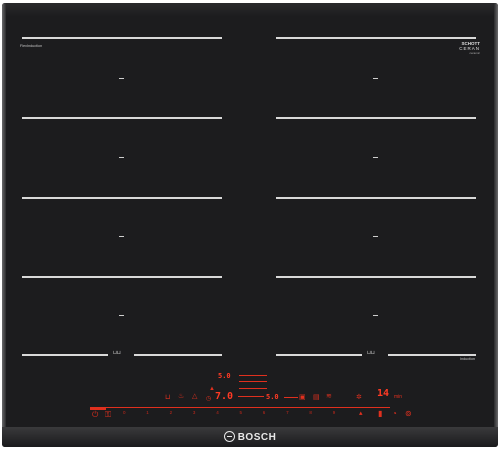 The image size is (500, 450). What do you see at coordinates (194, 396) in the screenshot?
I see `triangle-icon: △` at bounding box center [194, 396].